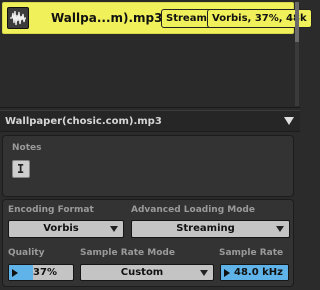  What do you see at coordinates (142, 272) in the screenshot?
I see `sample-rate-mode-value: Custom` at bounding box center [142, 272].